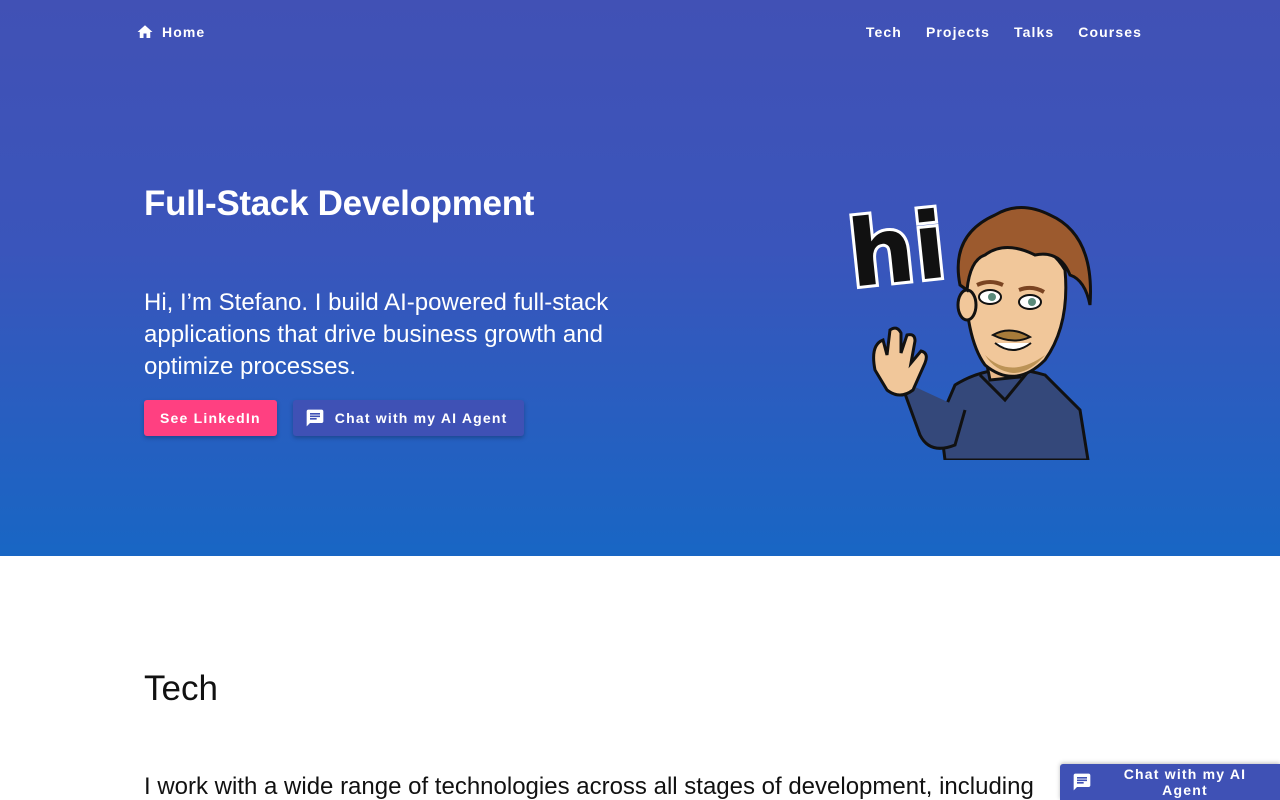 The width and height of the screenshot is (1280, 800). I want to click on home-icon, so click(145, 32).